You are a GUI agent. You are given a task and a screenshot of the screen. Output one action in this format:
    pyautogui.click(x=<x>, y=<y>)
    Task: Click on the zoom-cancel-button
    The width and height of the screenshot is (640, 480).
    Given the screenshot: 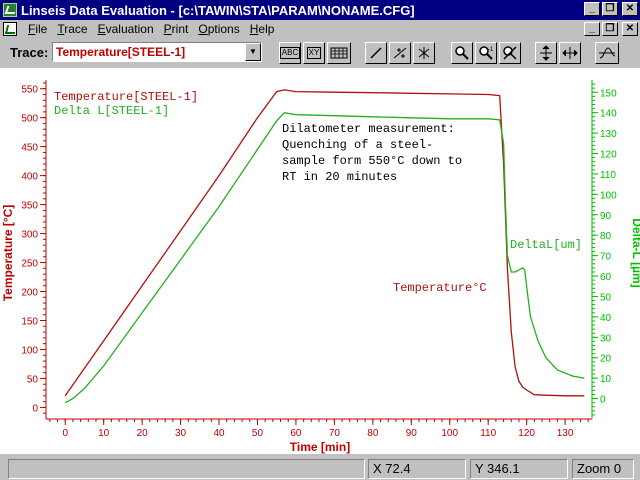 What is the action you would take?
    pyautogui.click(x=510, y=53)
    